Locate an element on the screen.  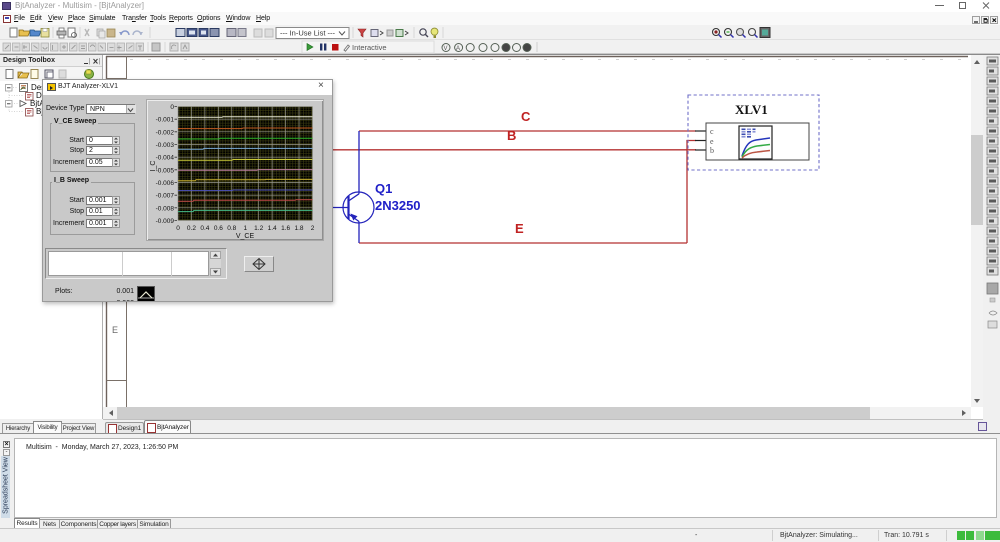
svg-text: 1 is located at coordinates (245, 228).